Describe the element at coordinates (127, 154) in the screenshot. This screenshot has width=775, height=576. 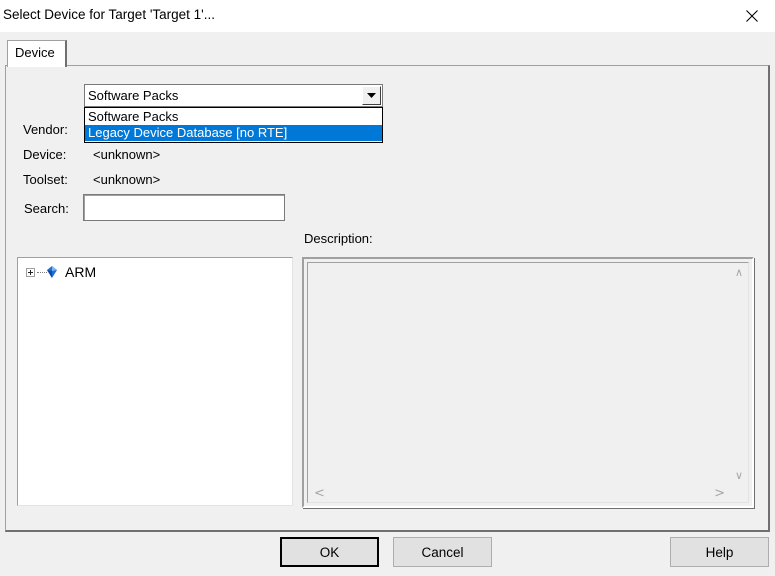
I see `device-value: <unknown>` at that location.